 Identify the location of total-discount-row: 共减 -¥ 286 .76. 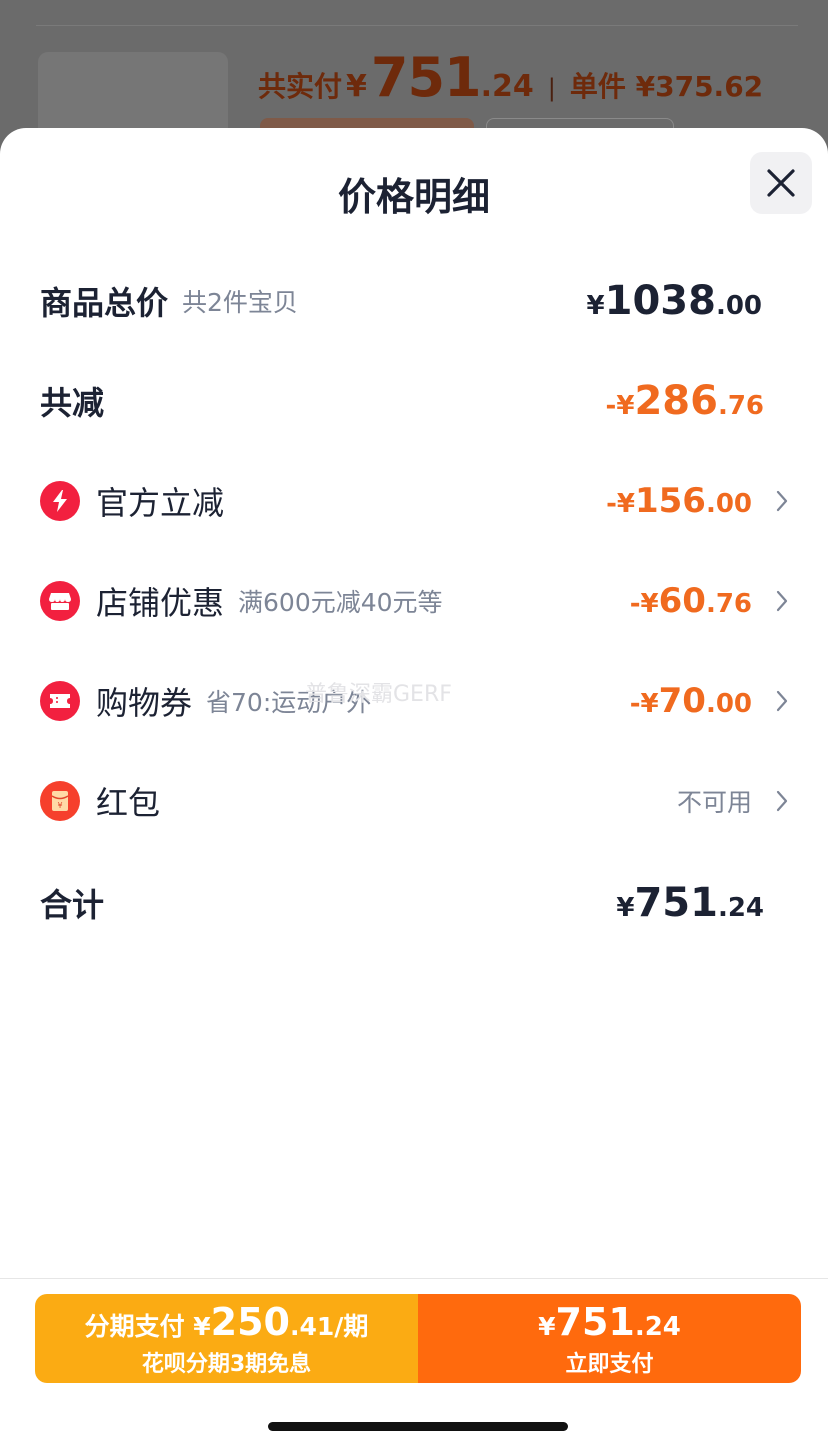
(414, 401).